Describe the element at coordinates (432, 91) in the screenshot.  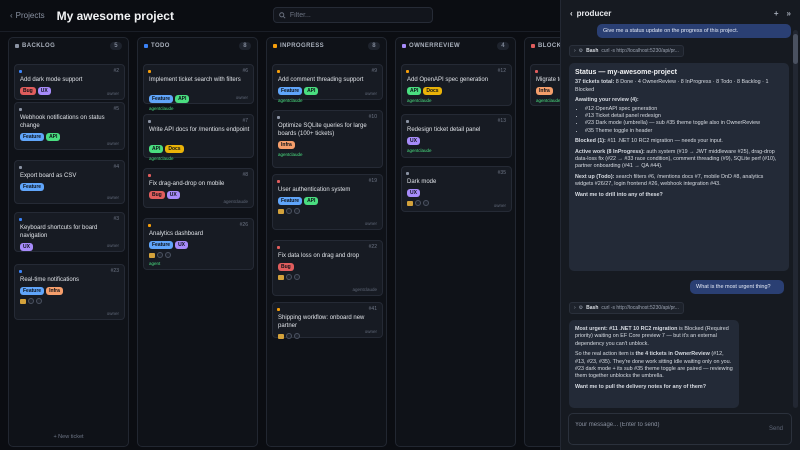
I see `tag-badge: Docs` at that location.